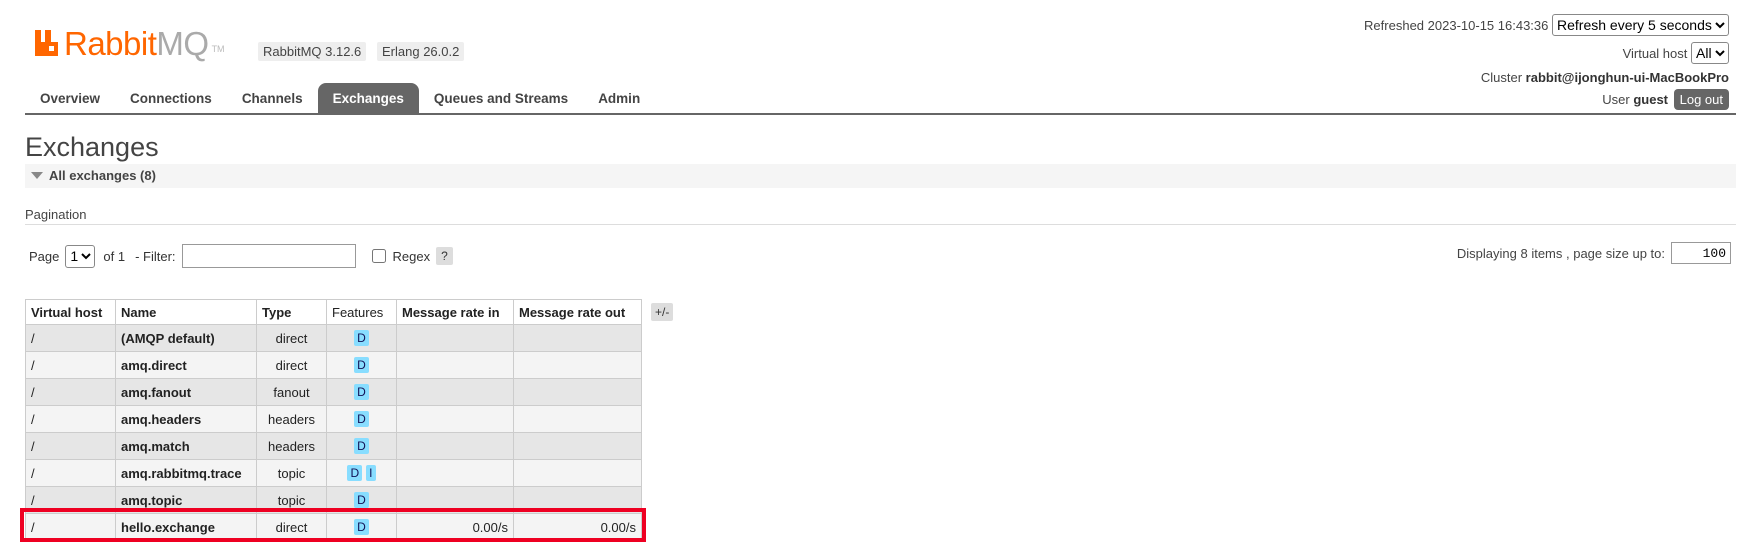 This screenshot has width=1741, height=552. Describe the element at coordinates (186, 446) in the screenshot. I see `cell-exchange-name: amq.match` at that location.